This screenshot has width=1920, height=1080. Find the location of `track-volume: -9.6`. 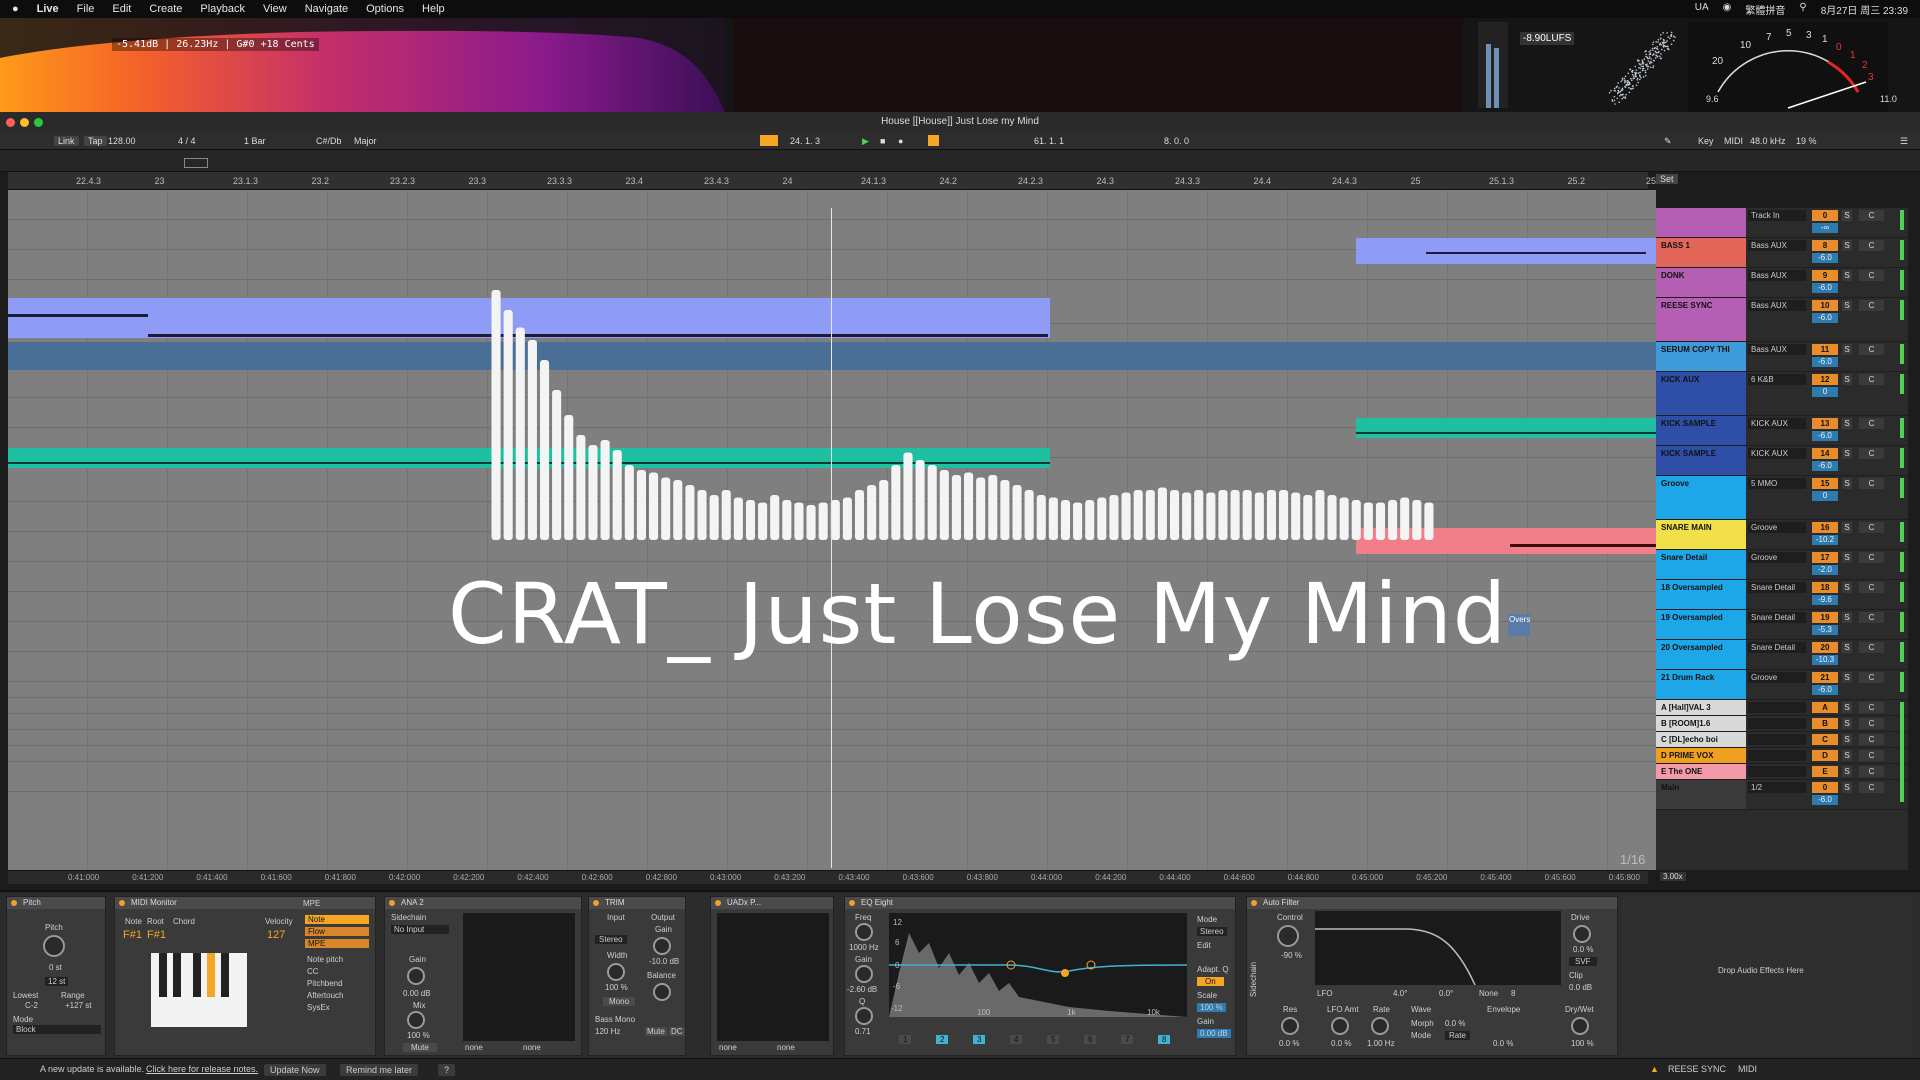

track-volume: -9.6 is located at coordinates (1825, 600).